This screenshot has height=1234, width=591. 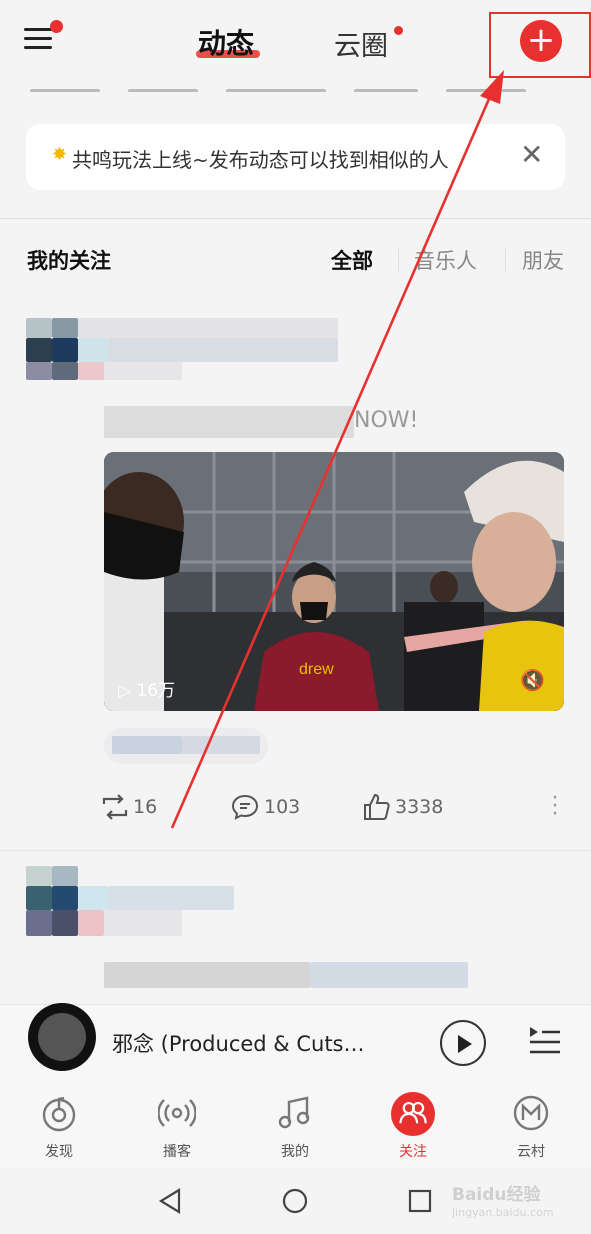 I want to click on album-art, so click(x=62, y=1037).